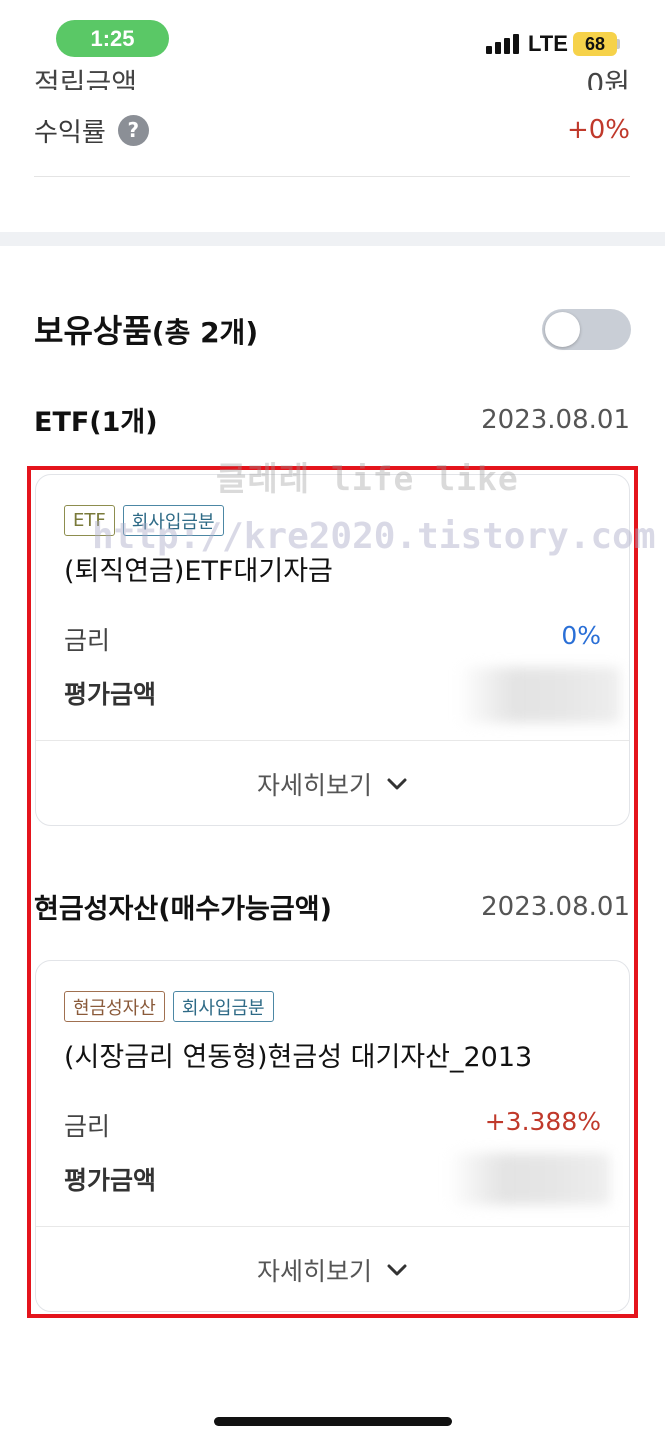 The width and height of the screenshot is (665, 1440). I want to click on section-title: ETF(1개), so click(96, 422).